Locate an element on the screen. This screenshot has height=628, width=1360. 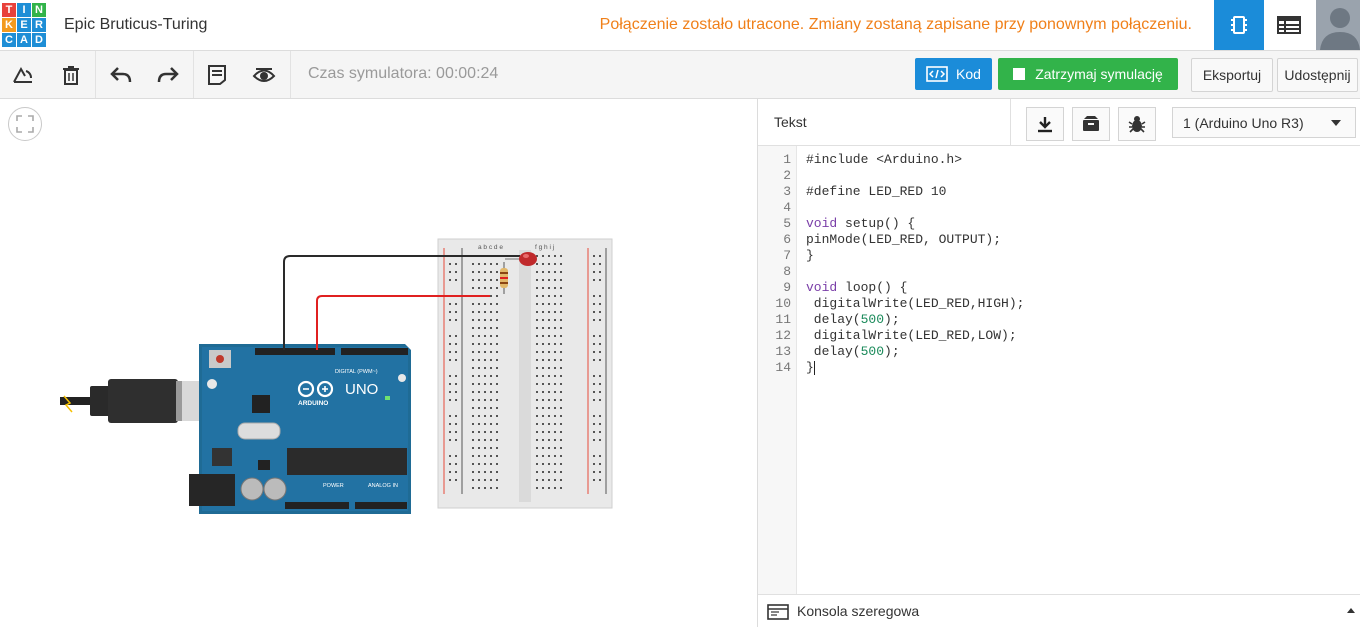
code-line: pinMode(LED_RED, OUTPUT); is located at coordinates (915, 240).